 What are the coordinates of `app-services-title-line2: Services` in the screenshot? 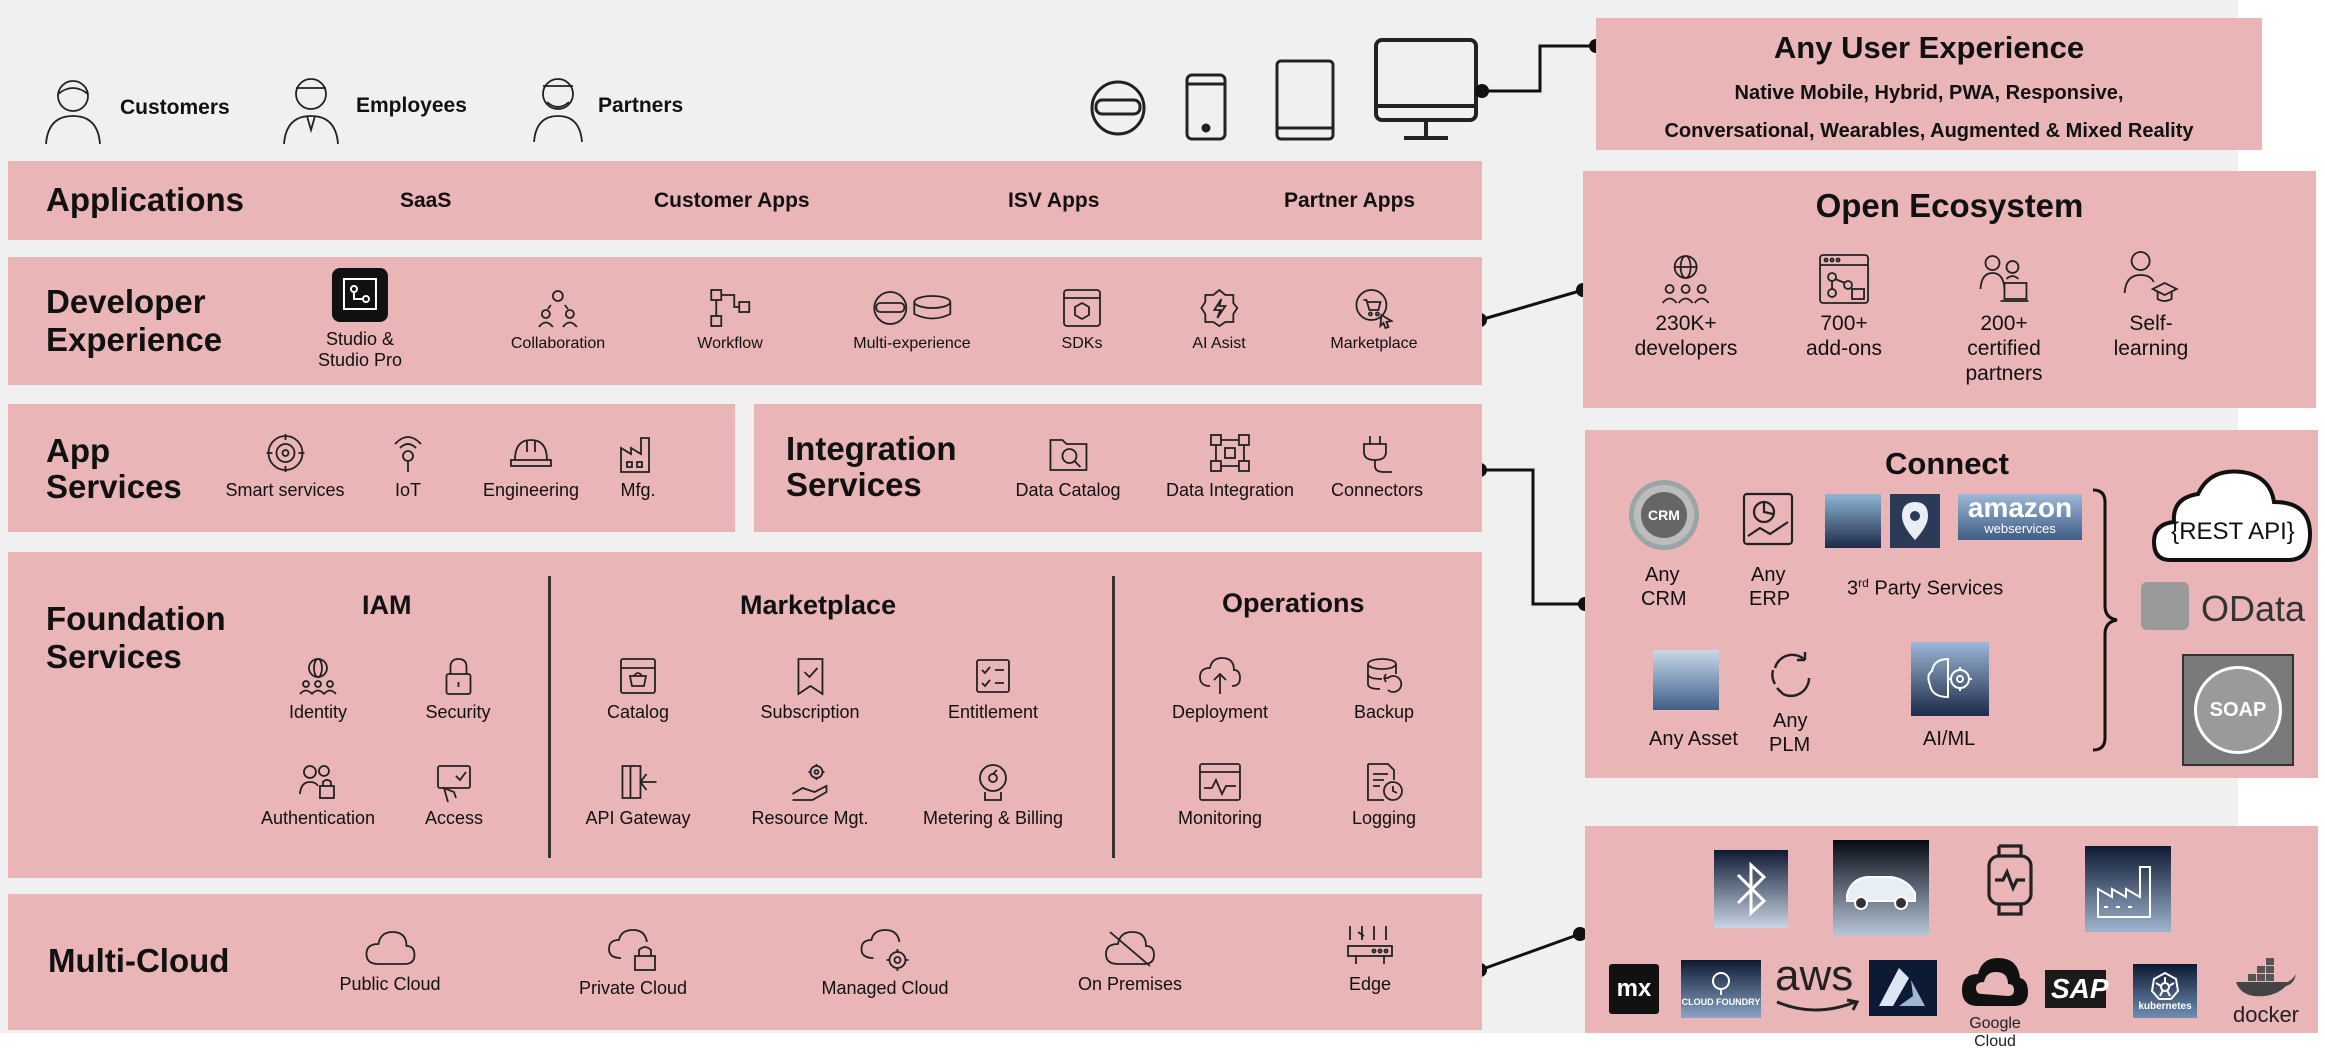 It's located at (114, 486).